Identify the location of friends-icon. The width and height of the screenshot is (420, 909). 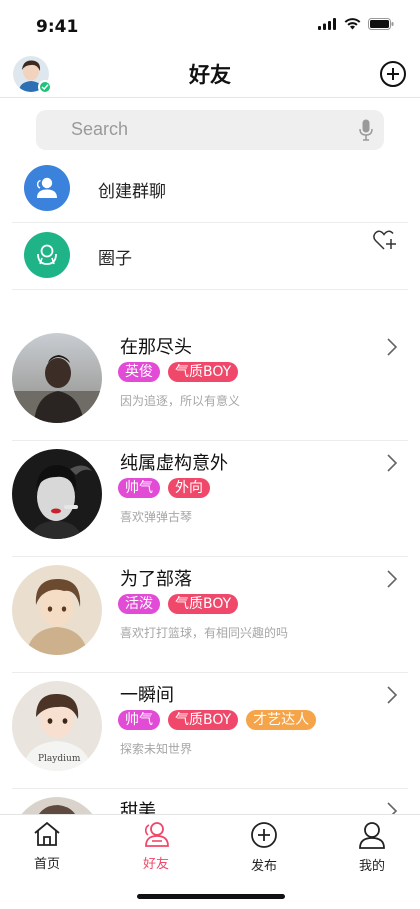
(156, 834).